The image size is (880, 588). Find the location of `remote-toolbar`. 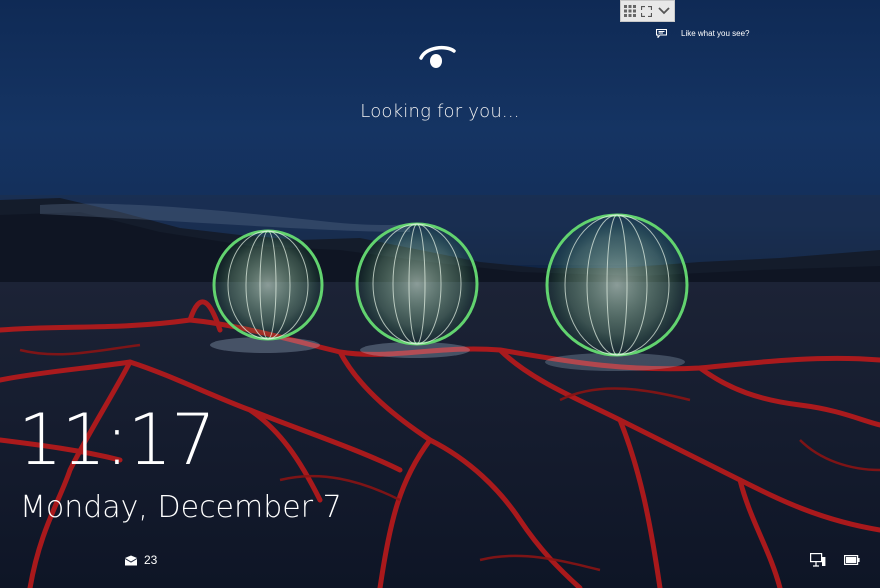

remote-toolbar is located at coordinates (647, 11).